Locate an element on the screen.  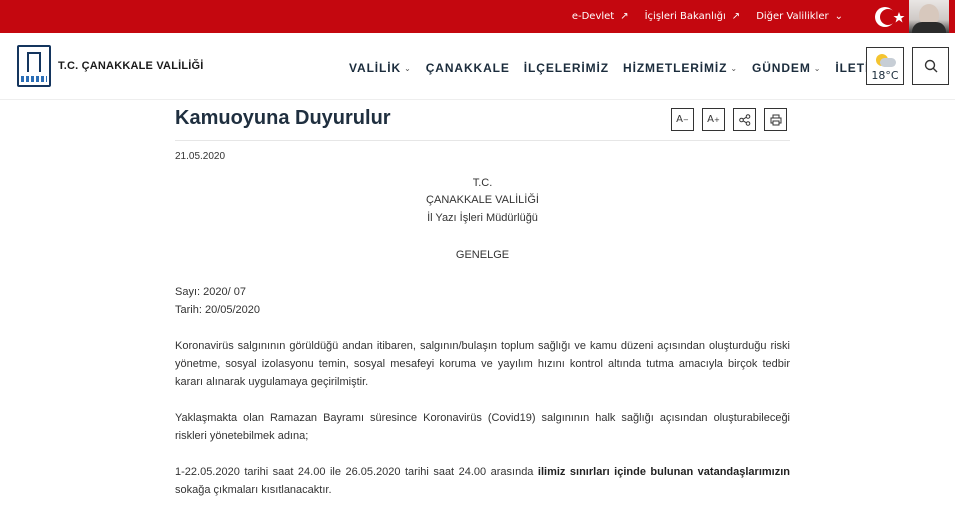
edevlet-link: e-Devlet ↗ is located at coordinates (600, 16).